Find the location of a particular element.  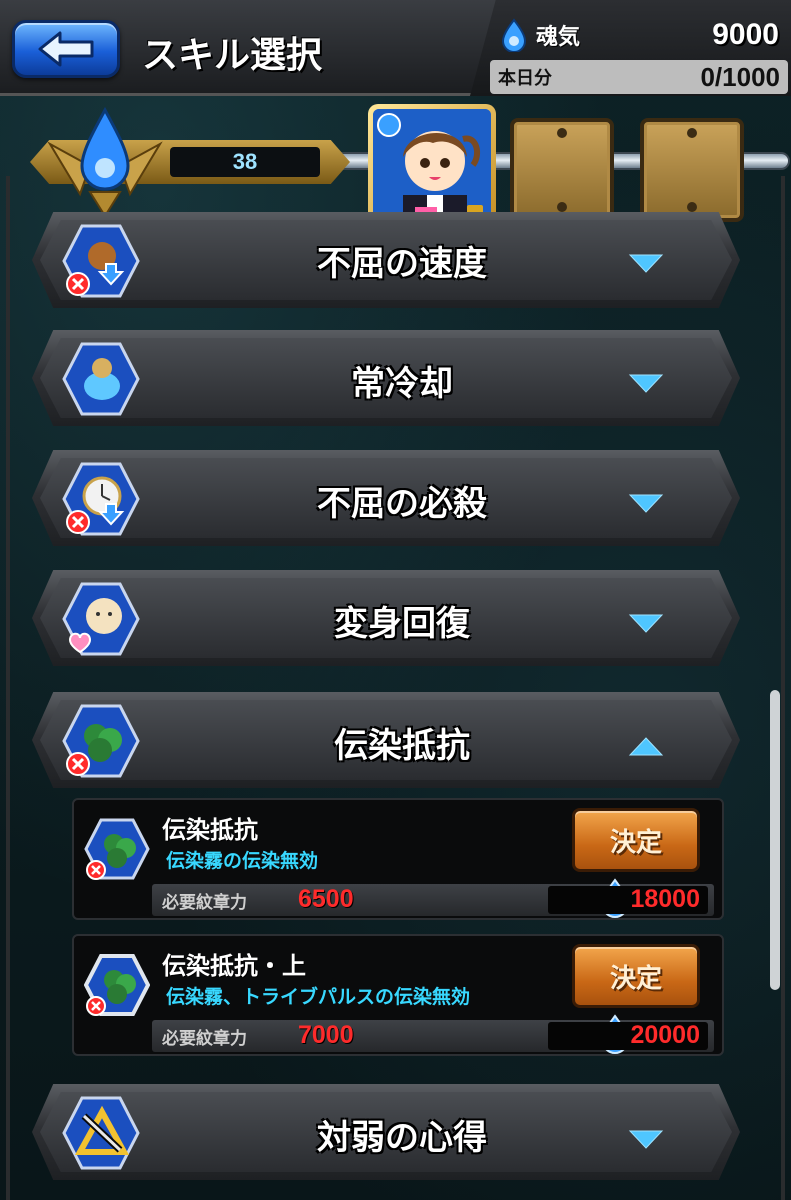

today-value: 0/1000 is located at coordinates (740, 76).